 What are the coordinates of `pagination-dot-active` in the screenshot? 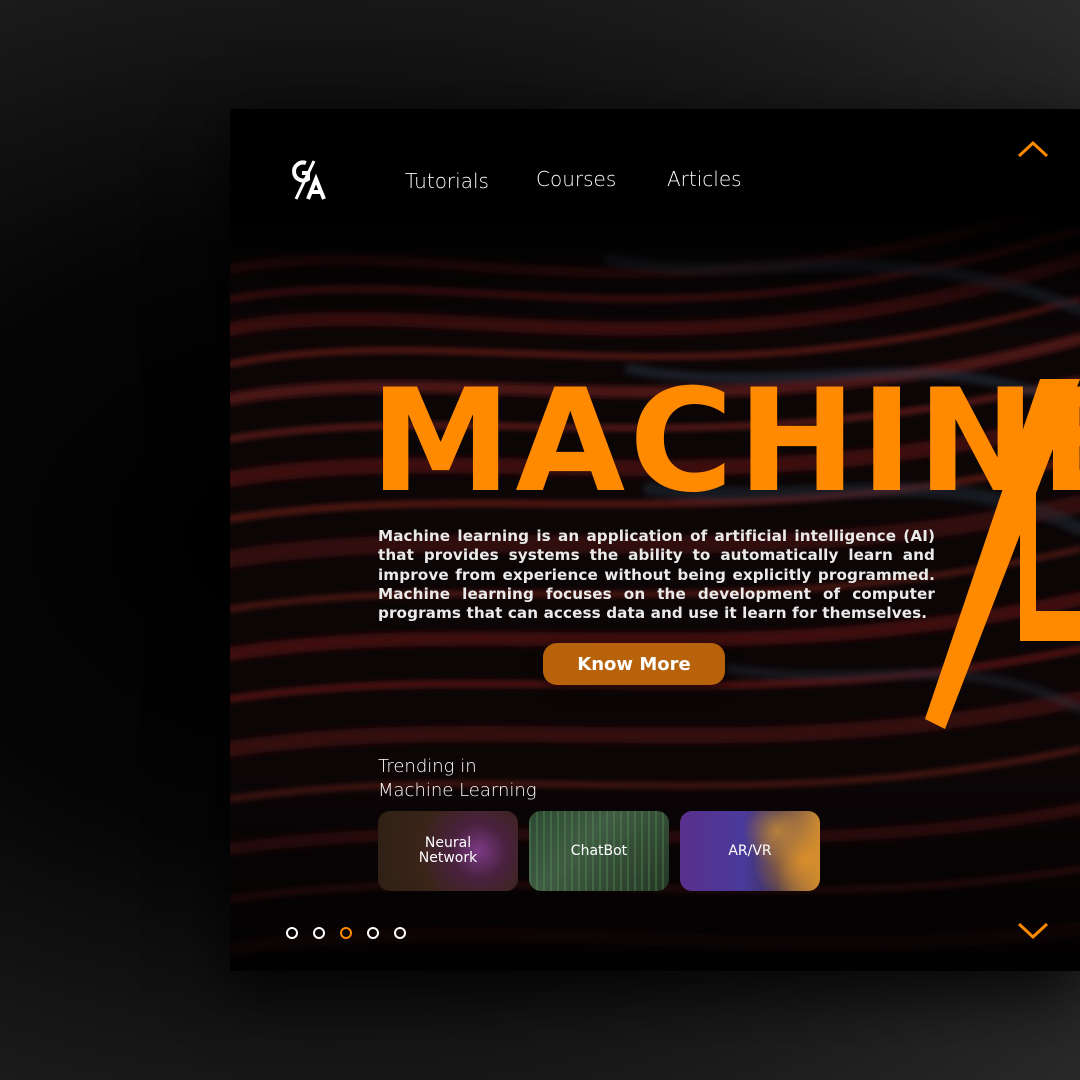 It's located at (346, 933).